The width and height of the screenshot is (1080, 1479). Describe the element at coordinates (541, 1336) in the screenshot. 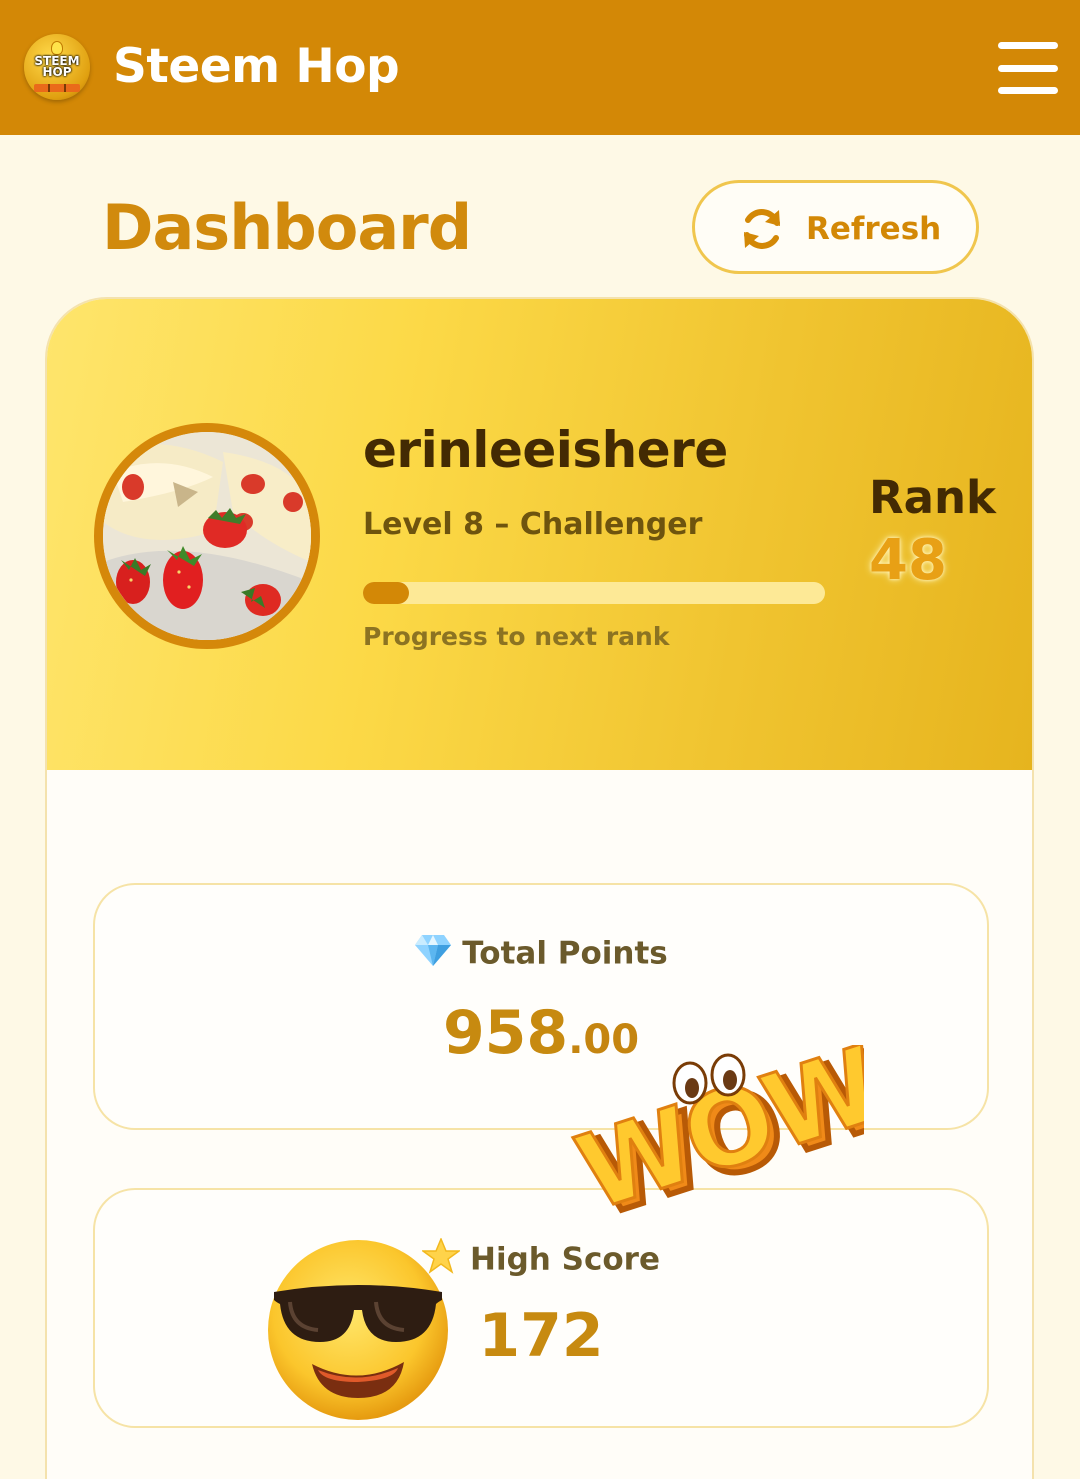

I see `high-score-value: 172` at that location.